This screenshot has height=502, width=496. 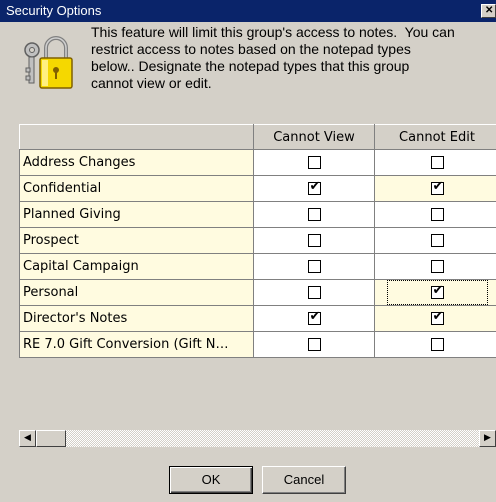 I want to click on horizontal-scrollbar: ◀ ▶, so click(x=257, y=438).